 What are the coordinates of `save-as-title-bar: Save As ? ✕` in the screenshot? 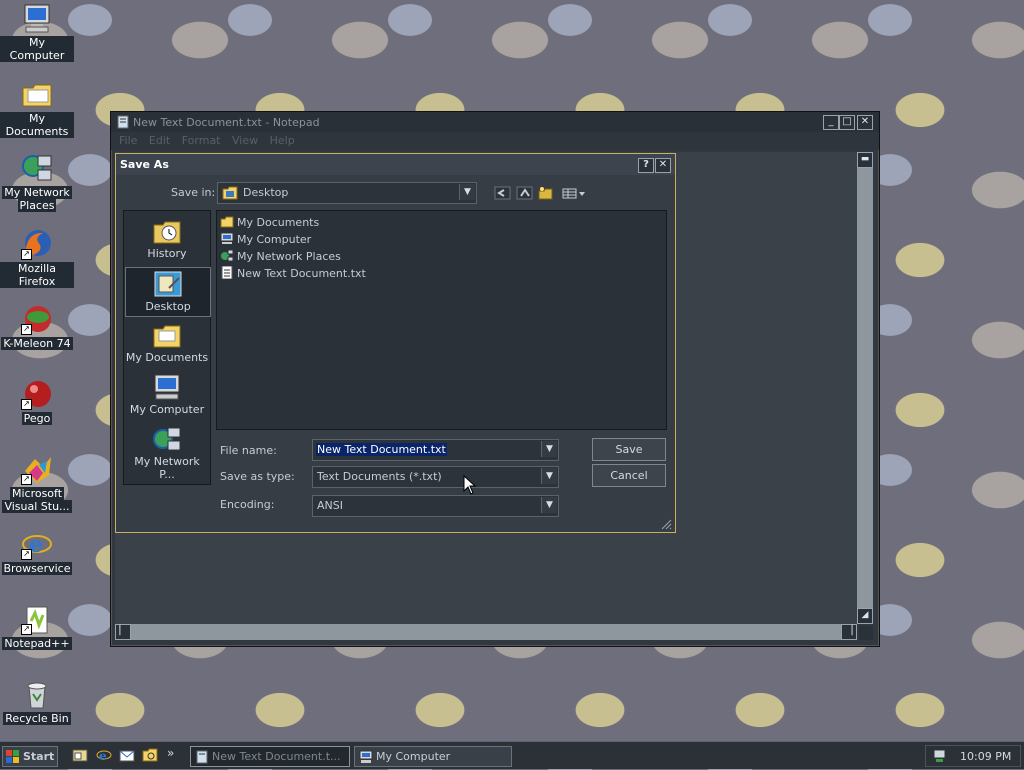 It's located at (395, 164).